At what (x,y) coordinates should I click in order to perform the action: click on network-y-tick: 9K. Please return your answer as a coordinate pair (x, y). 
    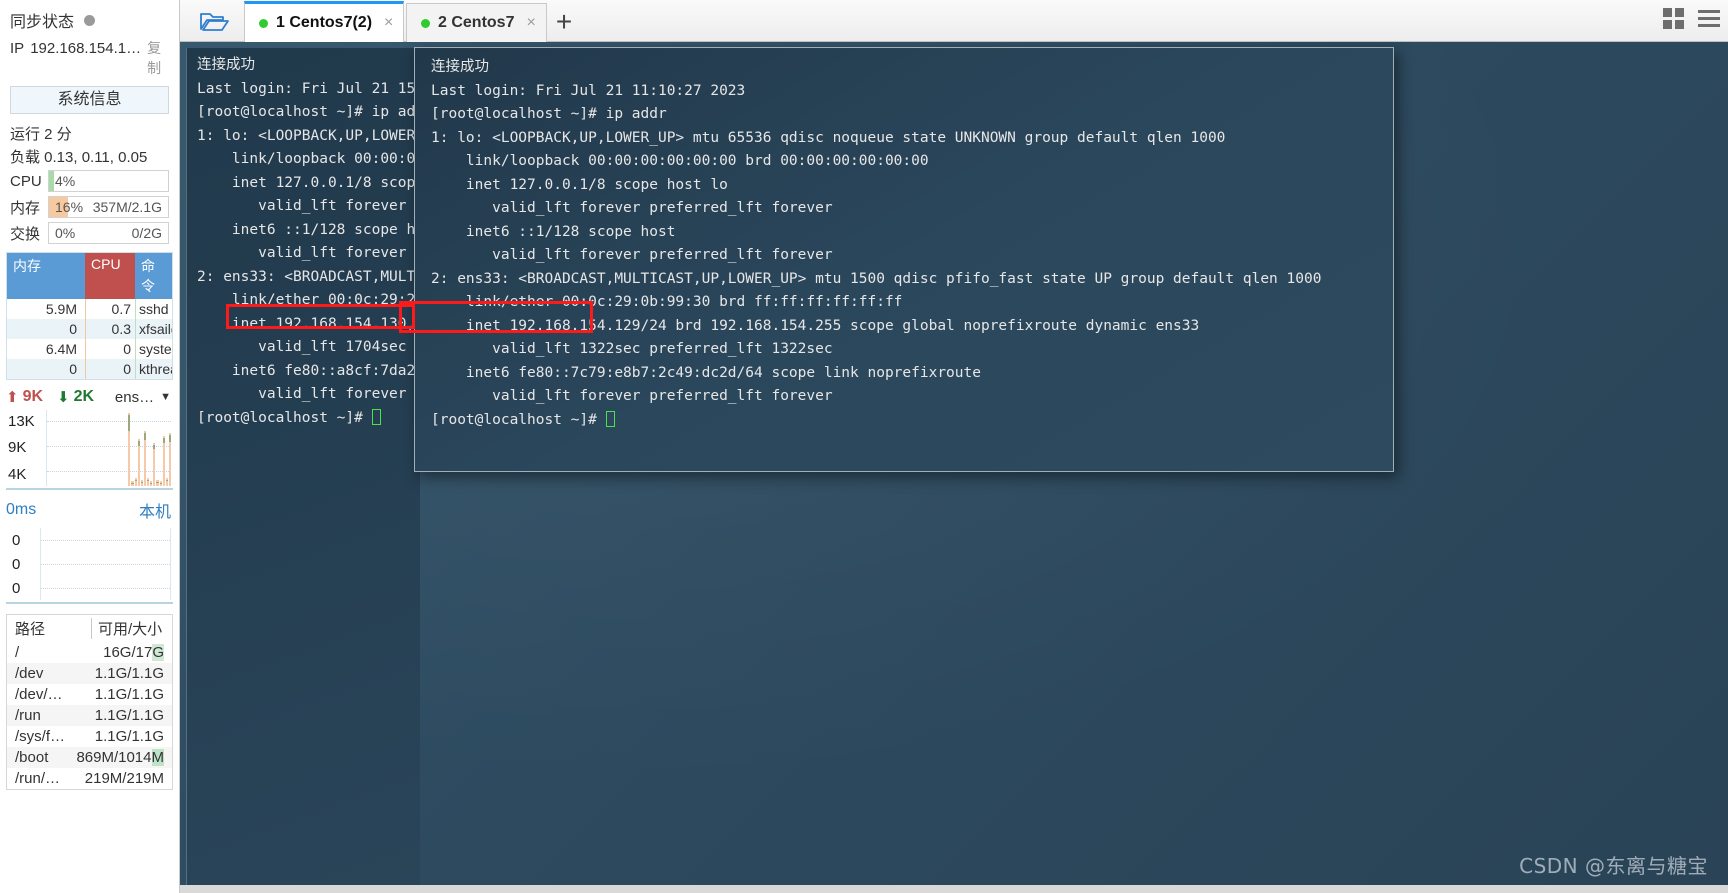
    Looking at the image, I should click on (17, 448).